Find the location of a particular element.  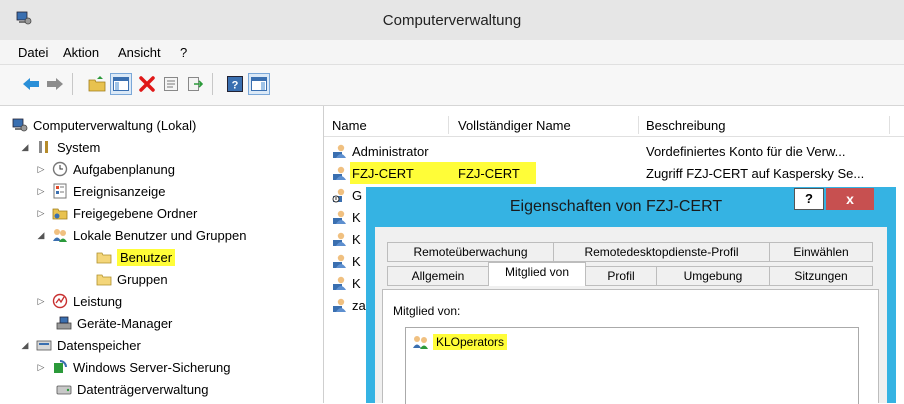

tab-remoteueberwachung: Remoteüberwachung is located at coordinates (470, 252).